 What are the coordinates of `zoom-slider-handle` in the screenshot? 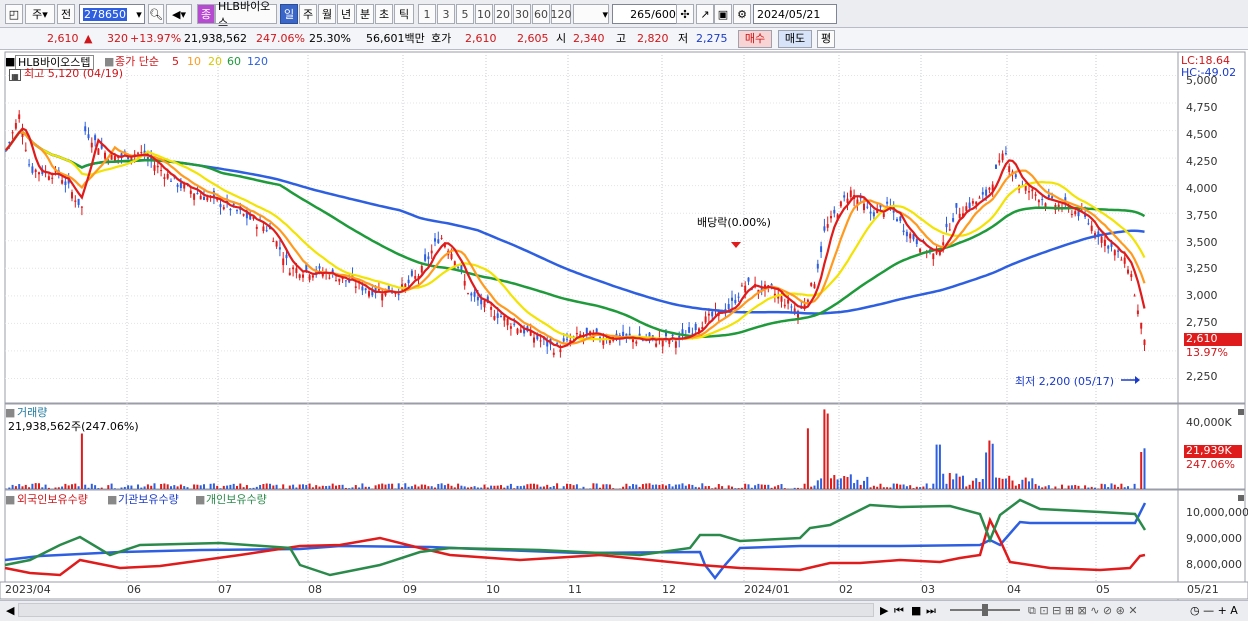 It's located at (985, 610).